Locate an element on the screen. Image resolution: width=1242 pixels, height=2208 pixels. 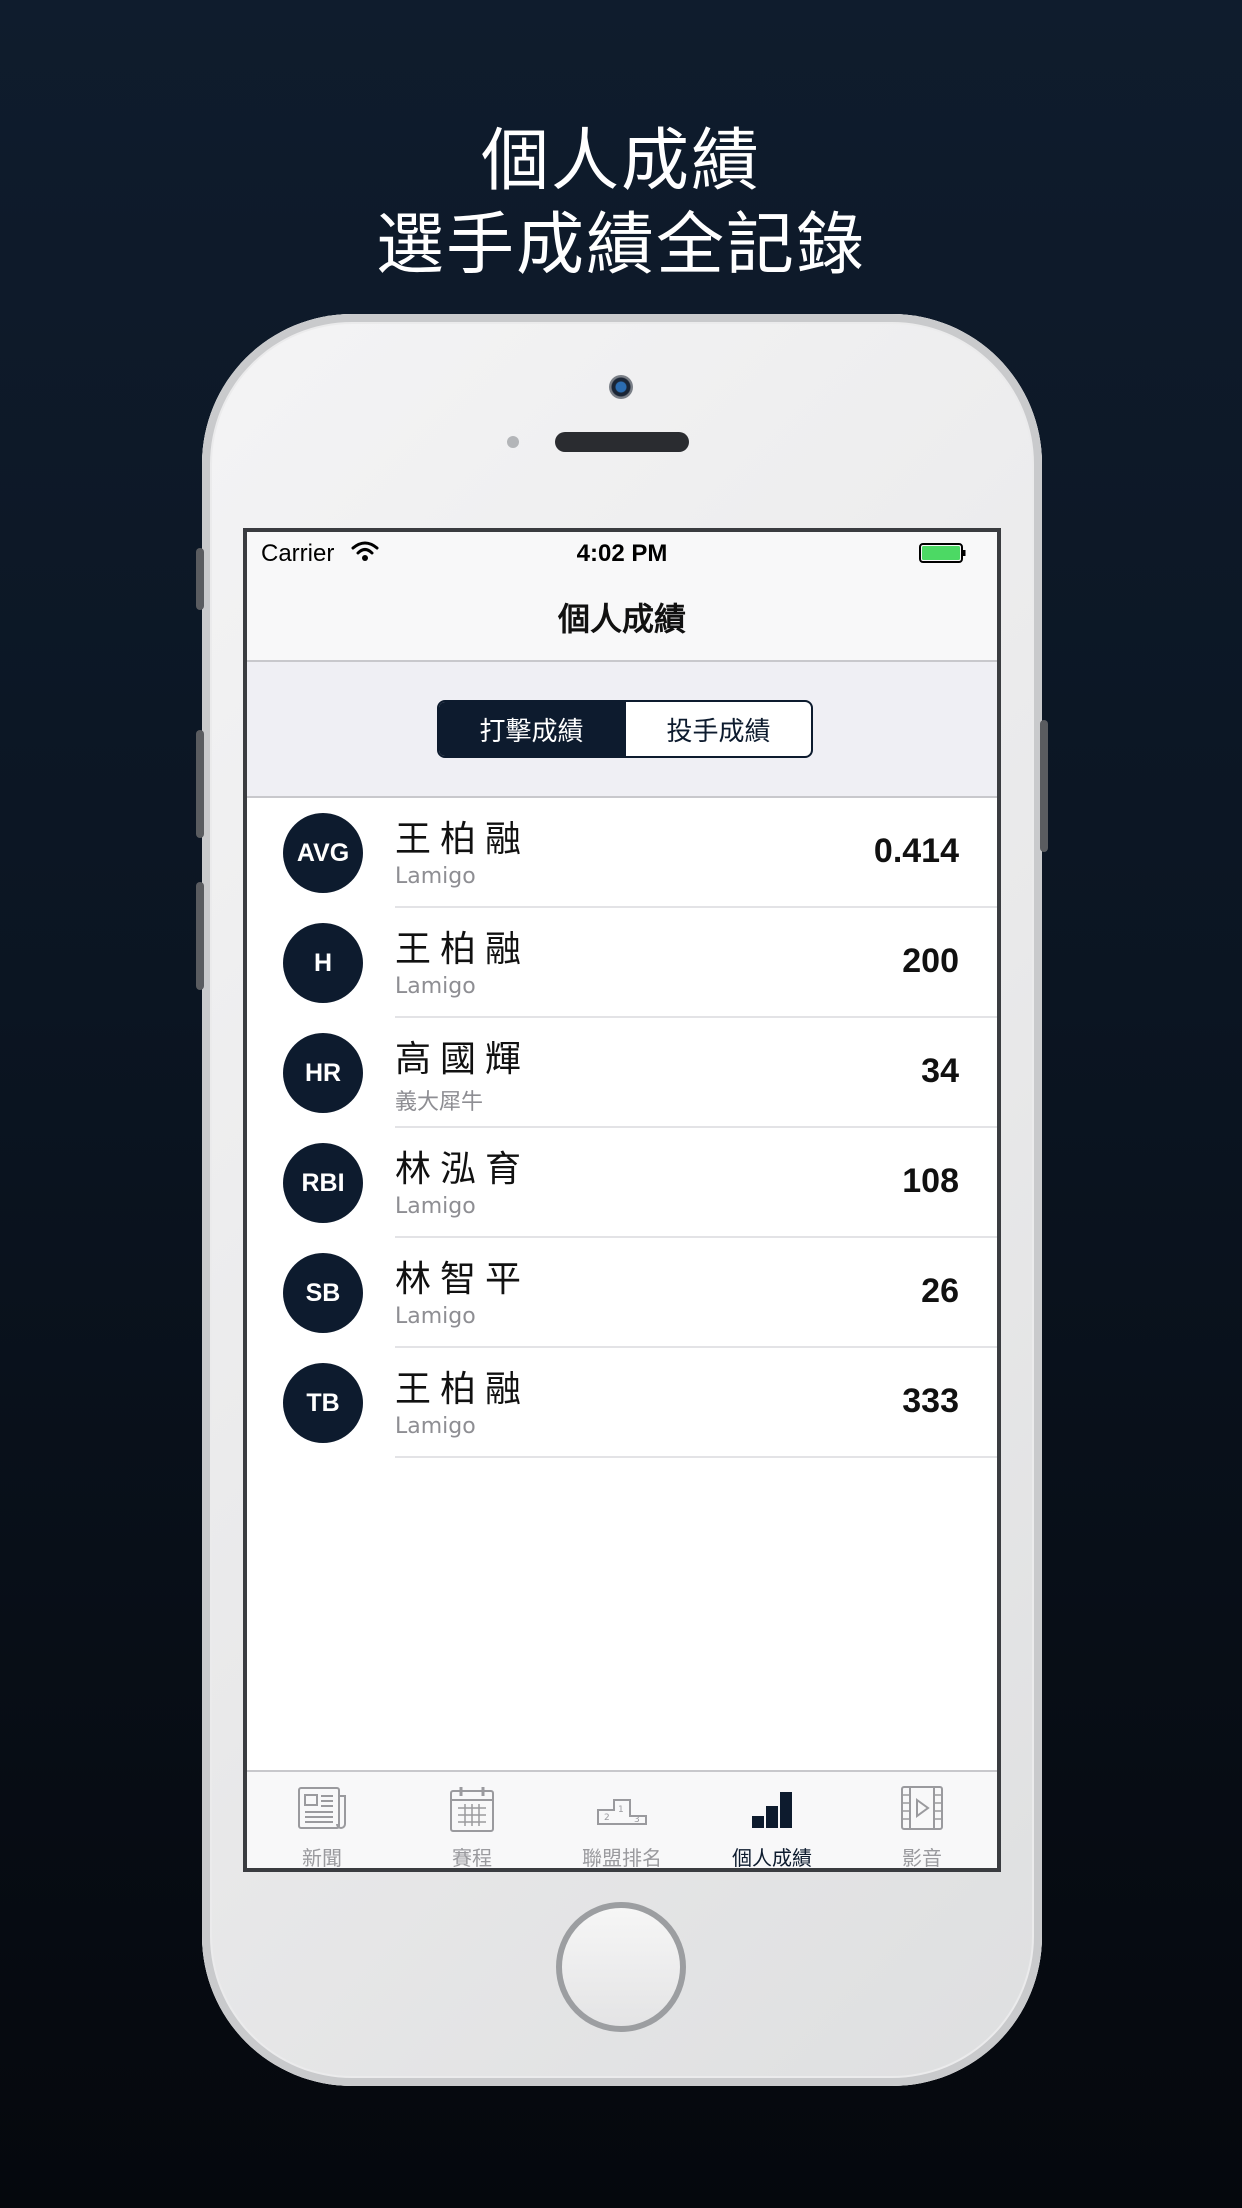
tab-news: 新聞 is located at coordinates (322, 1821).